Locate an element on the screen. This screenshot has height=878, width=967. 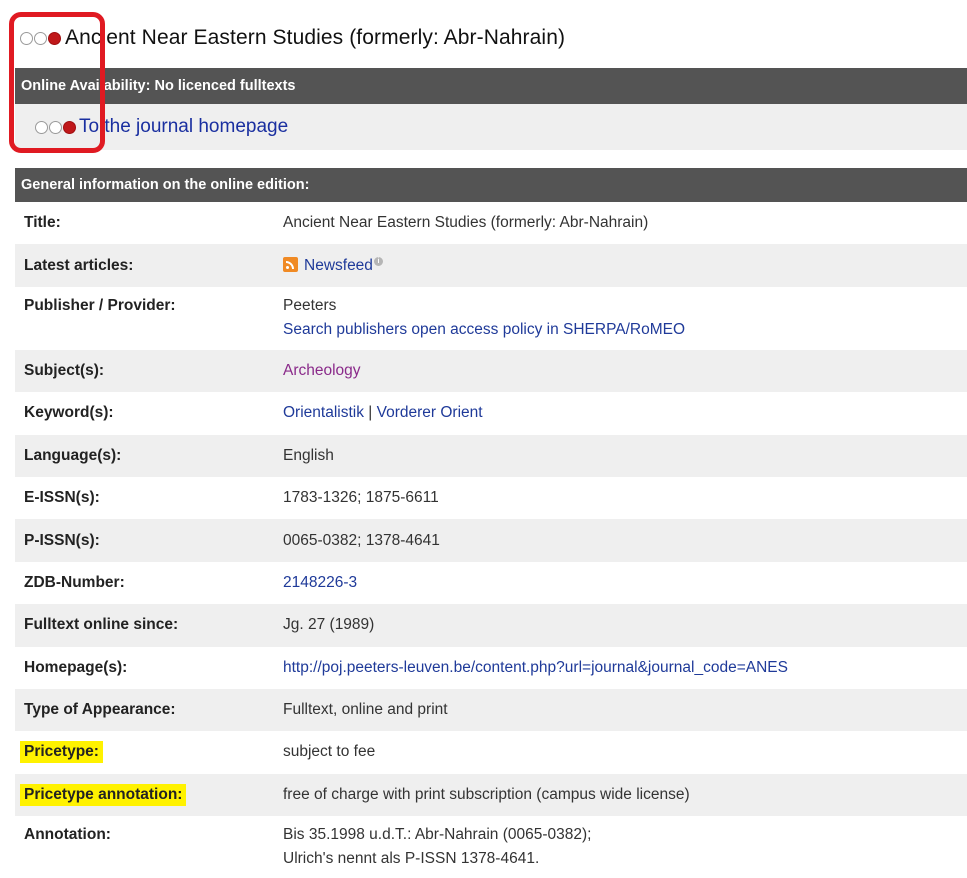
journal-homepage-row: To the journal homepage is located at coordinates (491, 127).